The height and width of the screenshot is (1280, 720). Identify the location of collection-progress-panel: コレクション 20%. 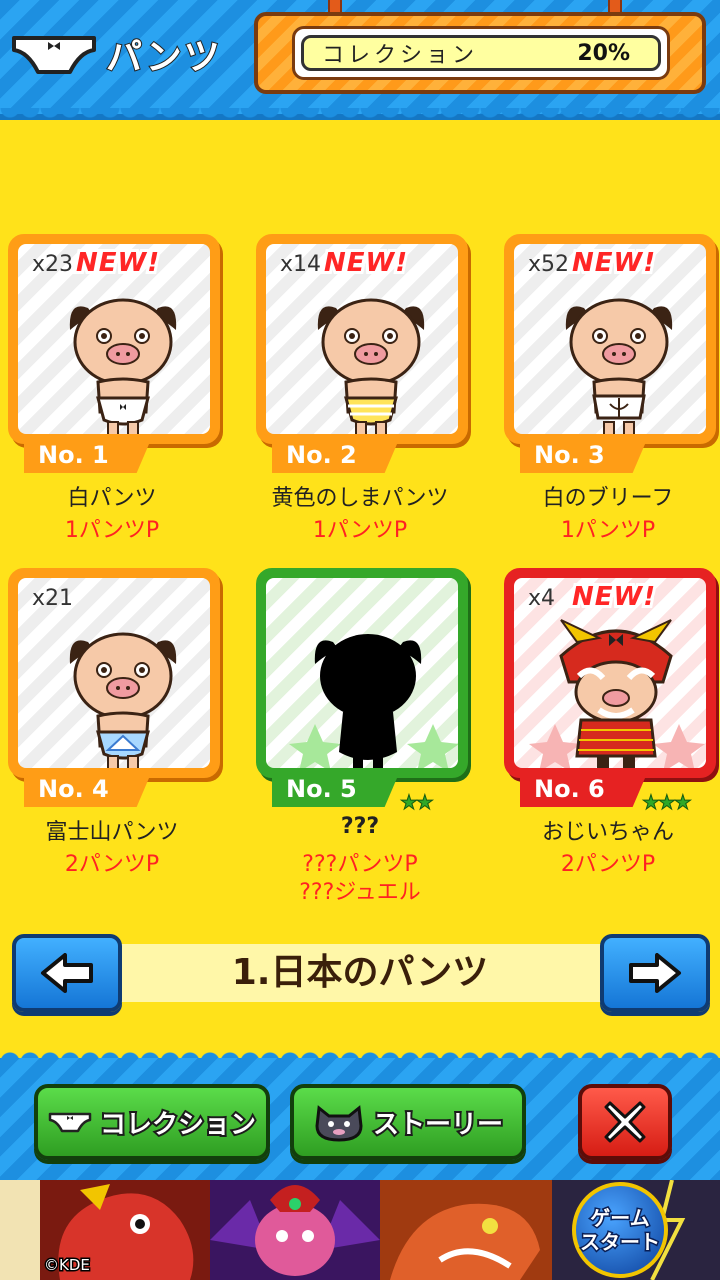
(480, 53).